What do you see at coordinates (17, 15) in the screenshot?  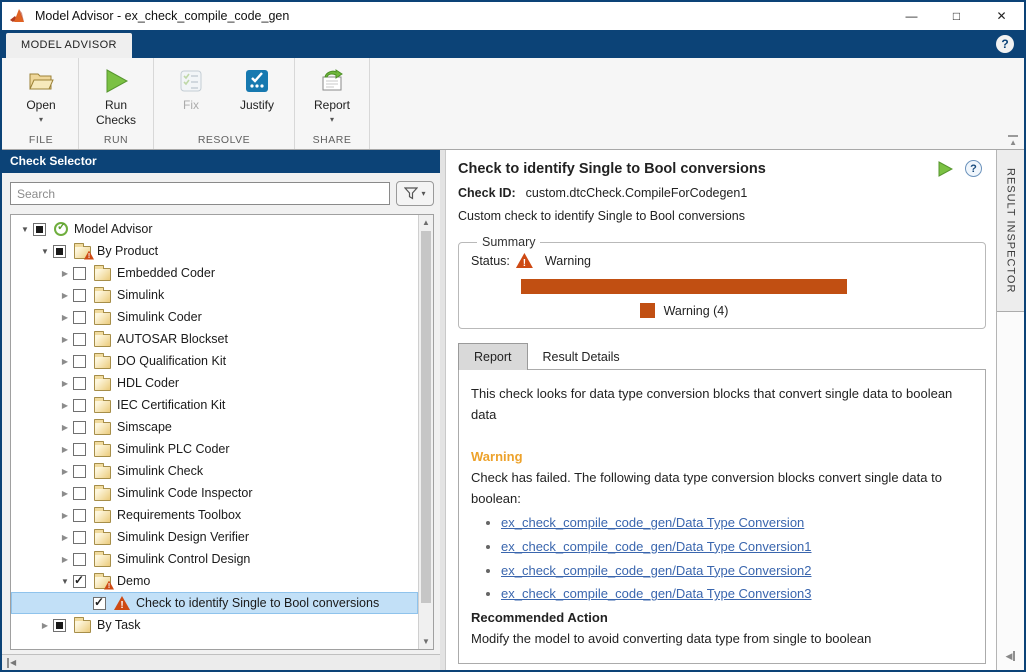 I see `matlab-logo-icon` at bounding box center [17, 15].